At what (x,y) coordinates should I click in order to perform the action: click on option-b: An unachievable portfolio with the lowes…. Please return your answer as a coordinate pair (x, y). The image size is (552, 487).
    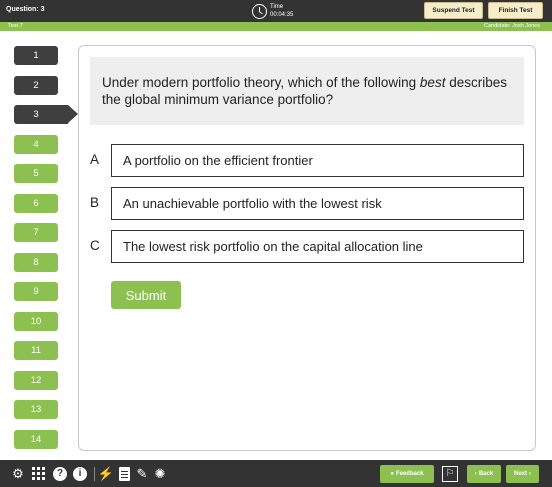
    Looking at the image, I should click on (317, 203).